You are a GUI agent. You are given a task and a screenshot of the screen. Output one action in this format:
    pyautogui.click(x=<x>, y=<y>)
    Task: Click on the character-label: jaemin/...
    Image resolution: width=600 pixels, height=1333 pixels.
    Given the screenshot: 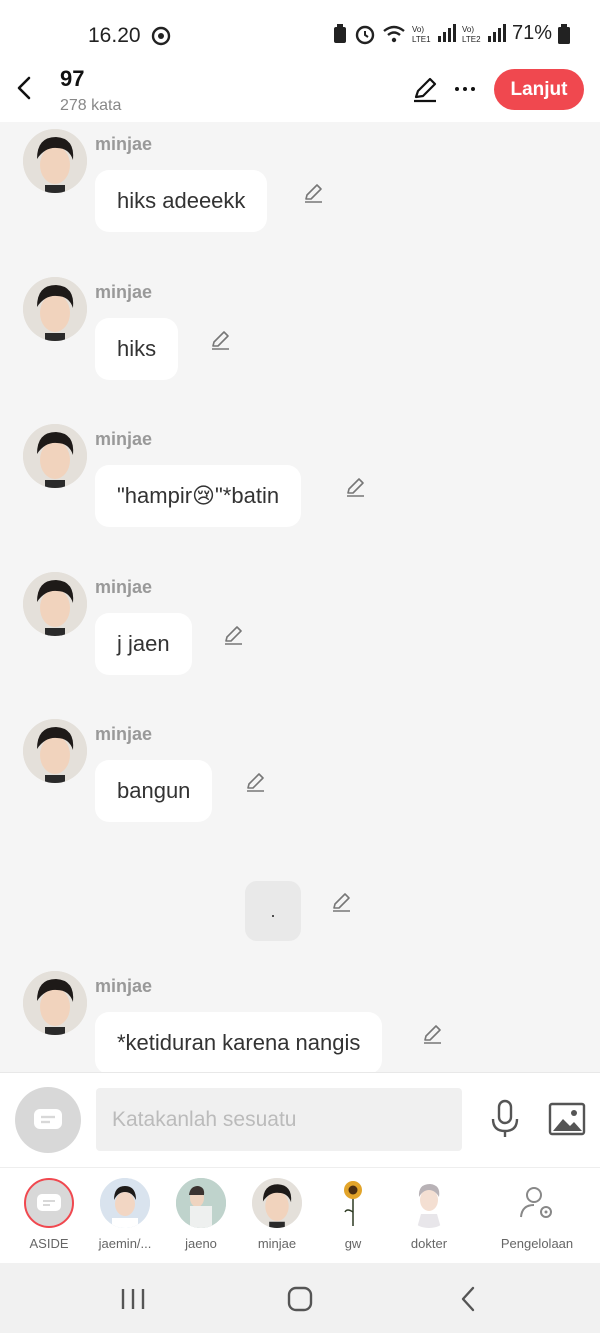 What is the action you would take?
    pyautogui.click(x=125, y=1243)
    